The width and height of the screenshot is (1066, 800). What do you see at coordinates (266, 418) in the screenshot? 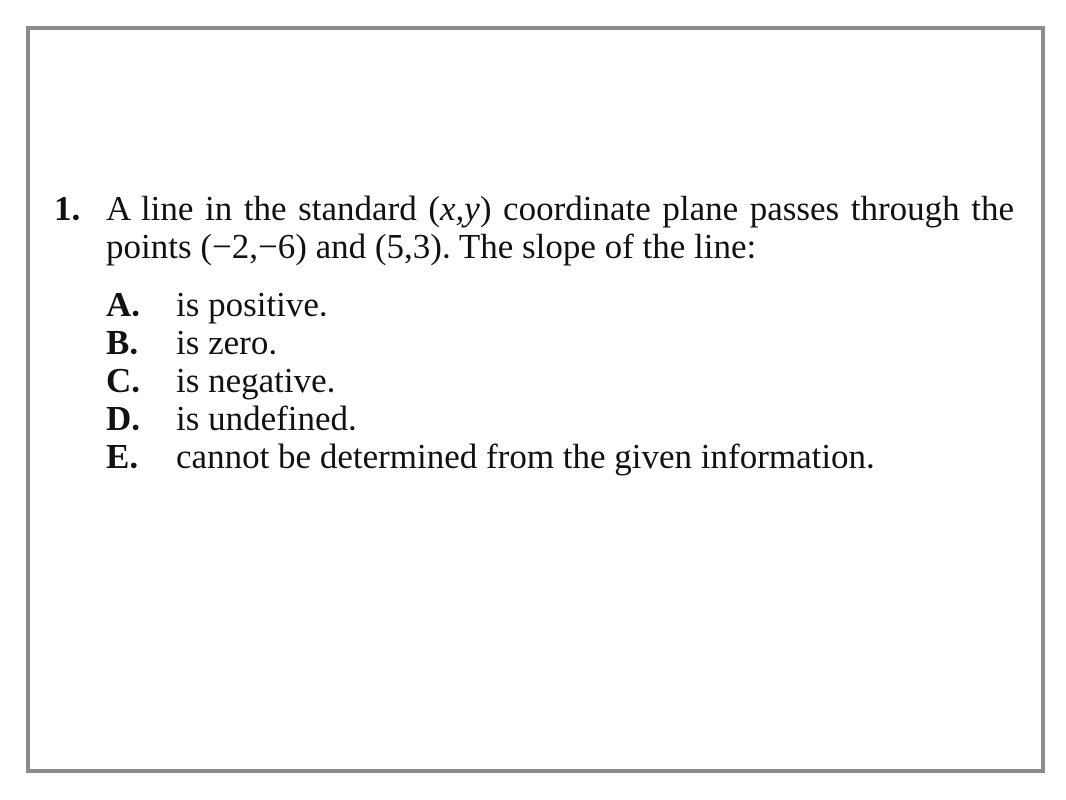
I see `choice-text: is undefined.` at bounding box center [266, 418].